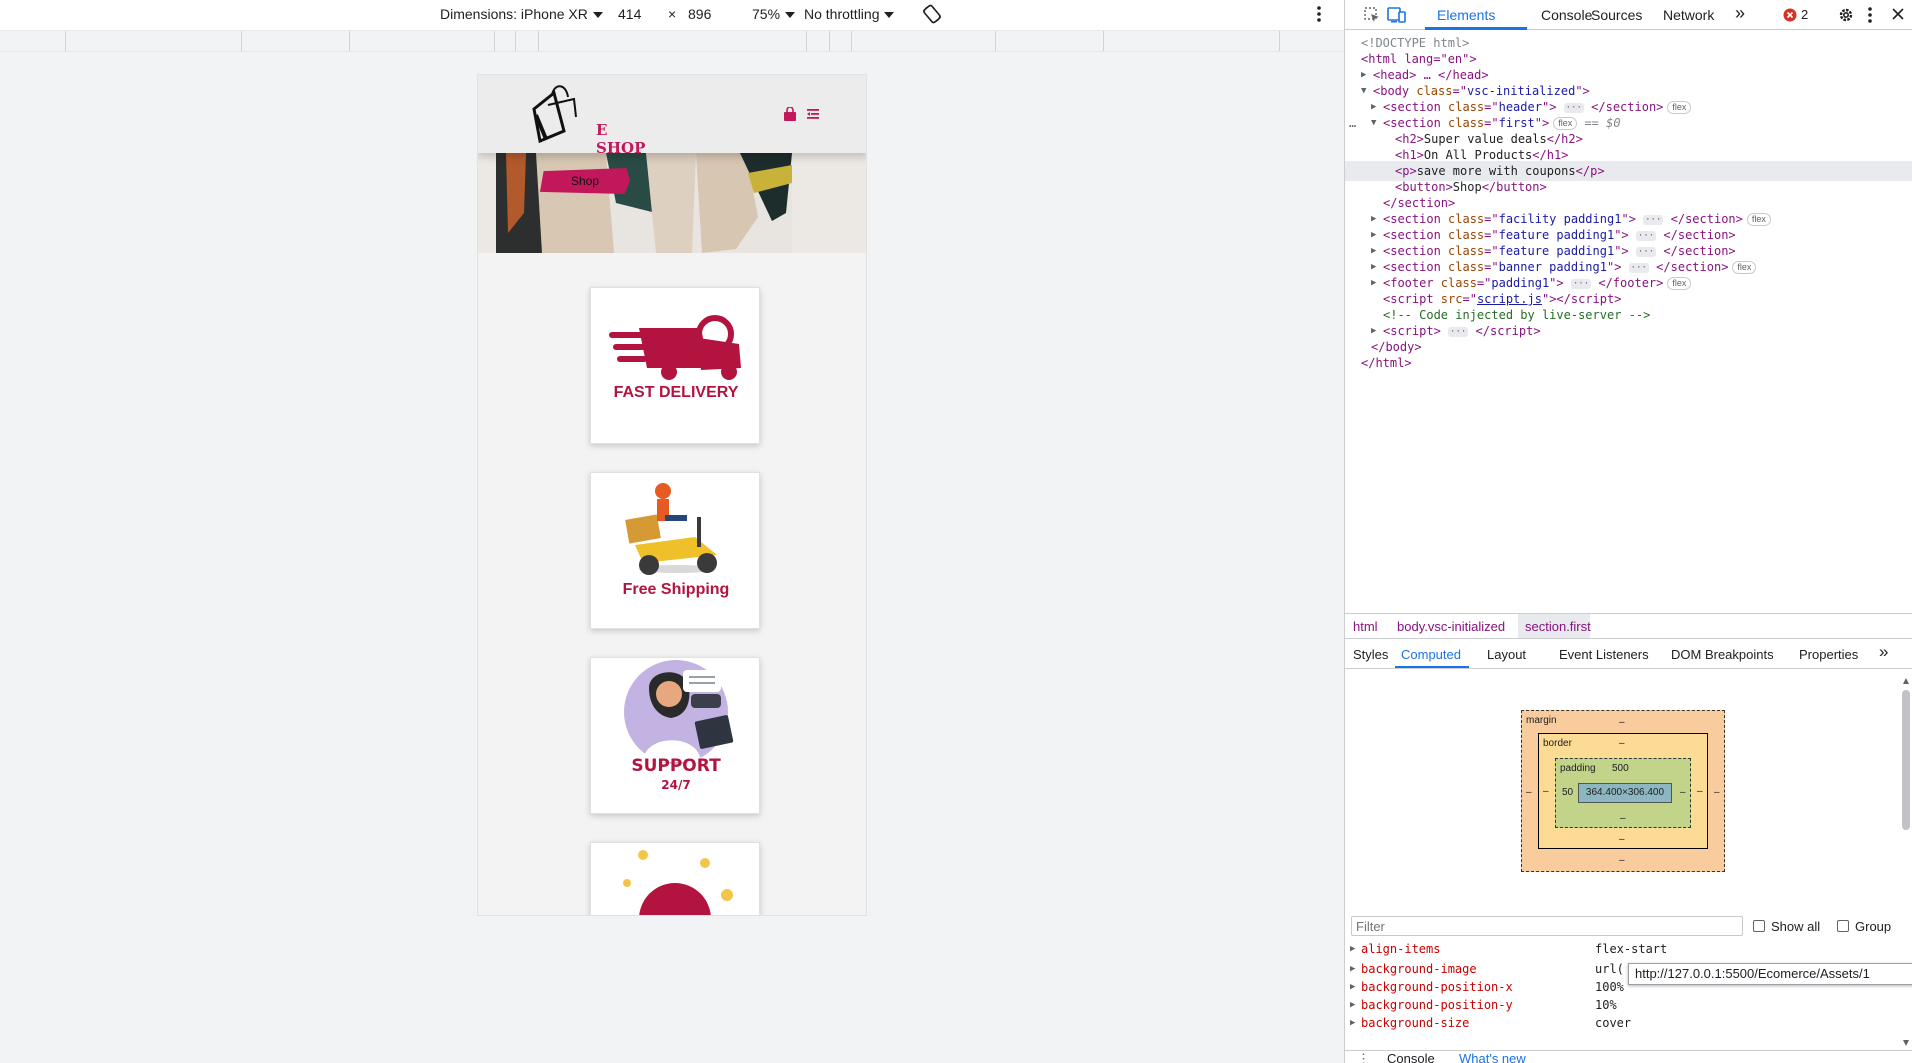 This screenshot has height=1063, width=1912. Describe the element at coordinates (584, 119) in the screenshot. I see `shop-logo: E SHOP` at that location.